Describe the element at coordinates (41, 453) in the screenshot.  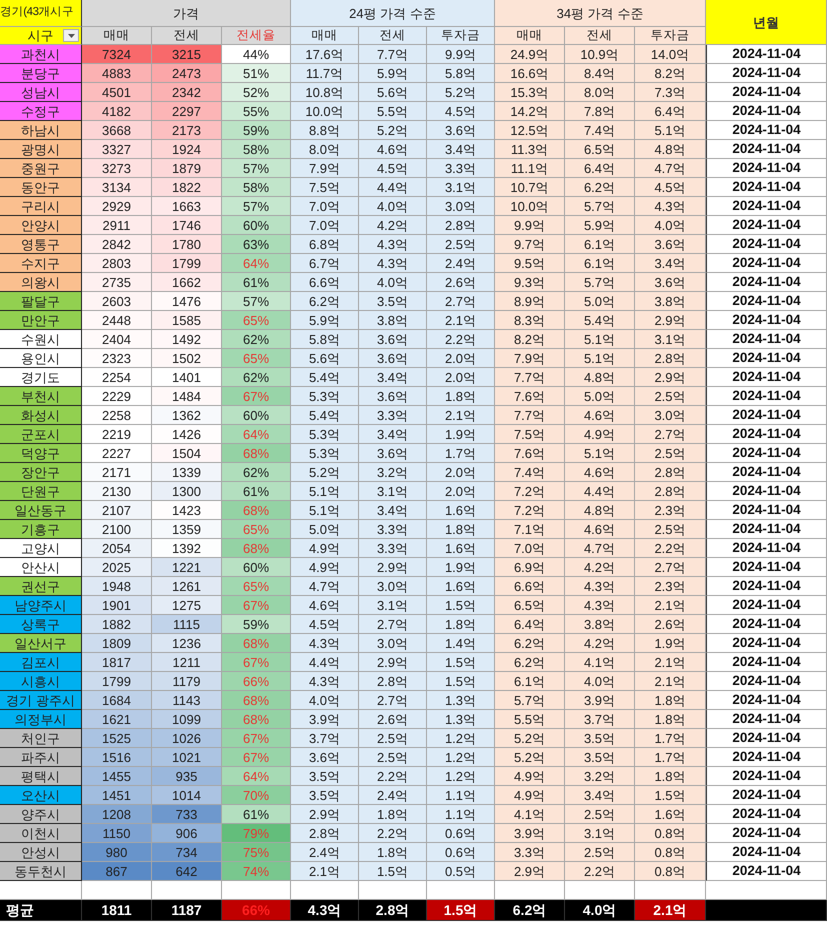
I see `region-cell: 덕양구` at that location.